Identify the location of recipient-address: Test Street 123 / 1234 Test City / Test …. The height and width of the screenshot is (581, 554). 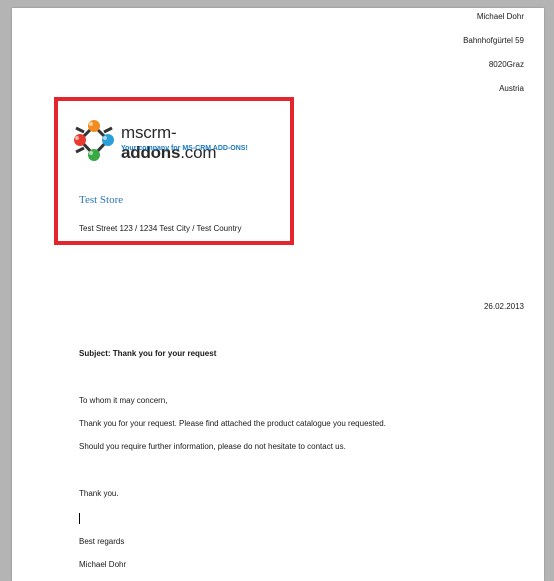
(160, 228).